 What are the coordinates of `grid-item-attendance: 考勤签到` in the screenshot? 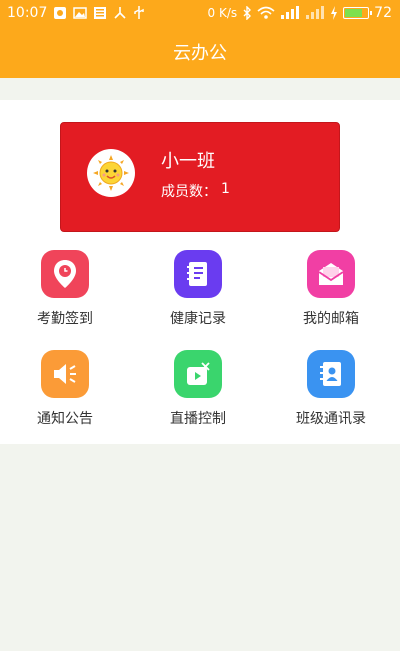 It's located at (65, 289).